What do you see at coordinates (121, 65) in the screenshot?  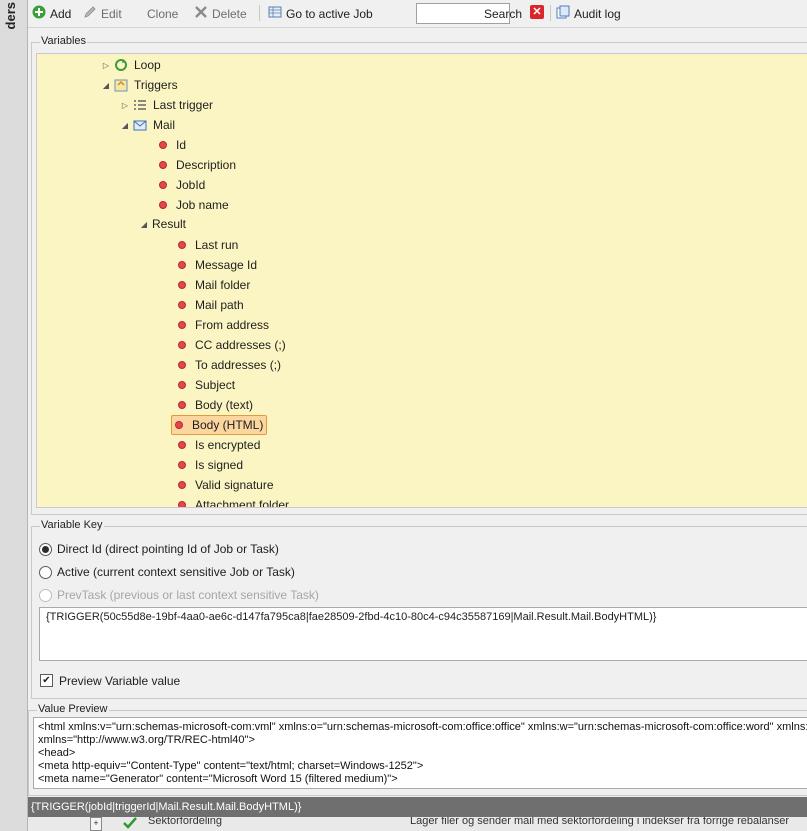 I see `loop-icon` at bounding box center [121, 65].